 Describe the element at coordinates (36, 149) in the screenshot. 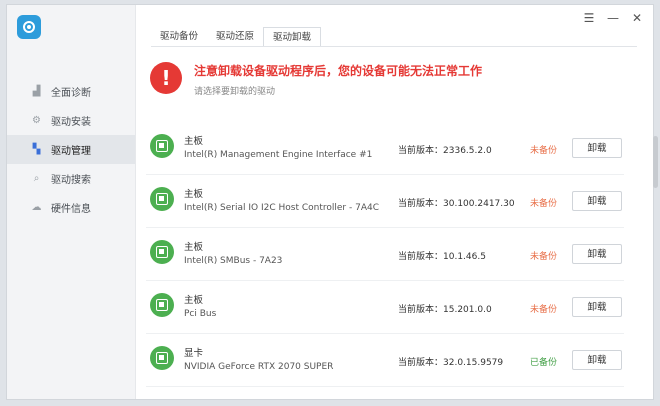

I see `grid-icon: ▚` at that location.